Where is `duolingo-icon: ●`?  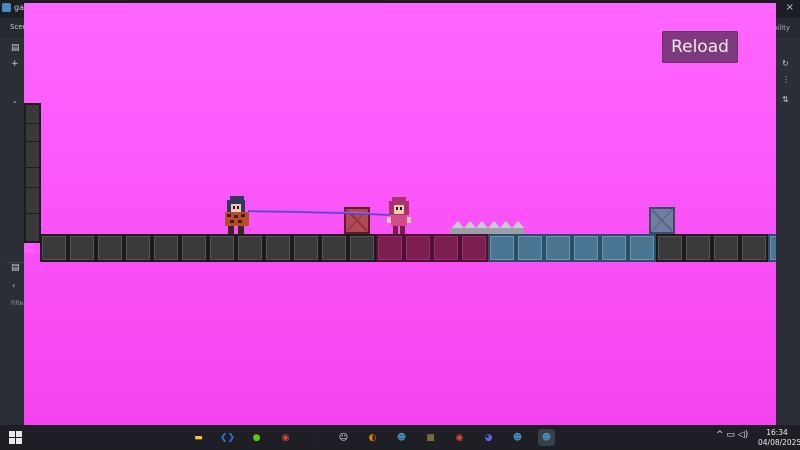 duolingo-icon: ● is located at coordinates (256, 437).